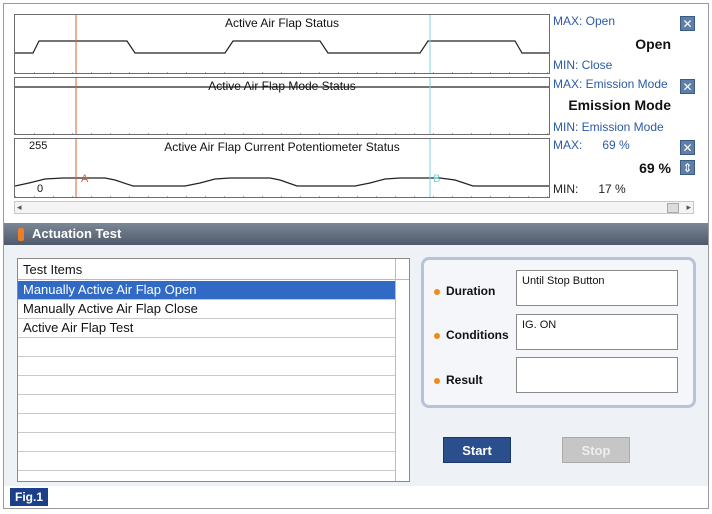  I want to click on min-label-text: MIN:, so click(566, 189).